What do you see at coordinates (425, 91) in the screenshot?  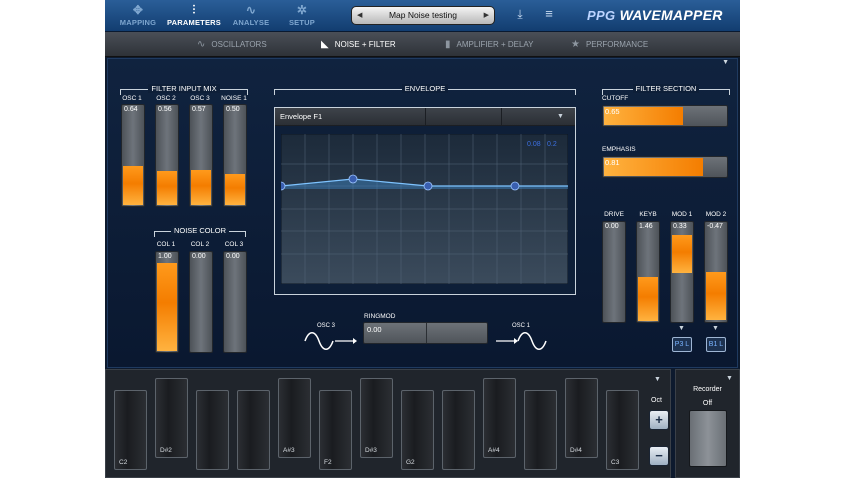 I see `envelope-title: ENVELOPE` at bounding box center [425, 91].